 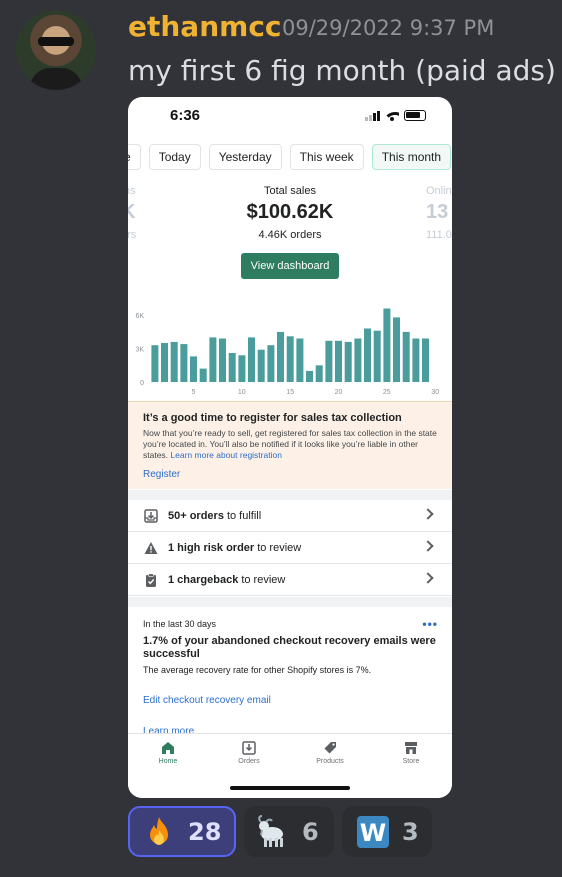 I want to click on clipboard-check-icon, so click(x=151, y=580).